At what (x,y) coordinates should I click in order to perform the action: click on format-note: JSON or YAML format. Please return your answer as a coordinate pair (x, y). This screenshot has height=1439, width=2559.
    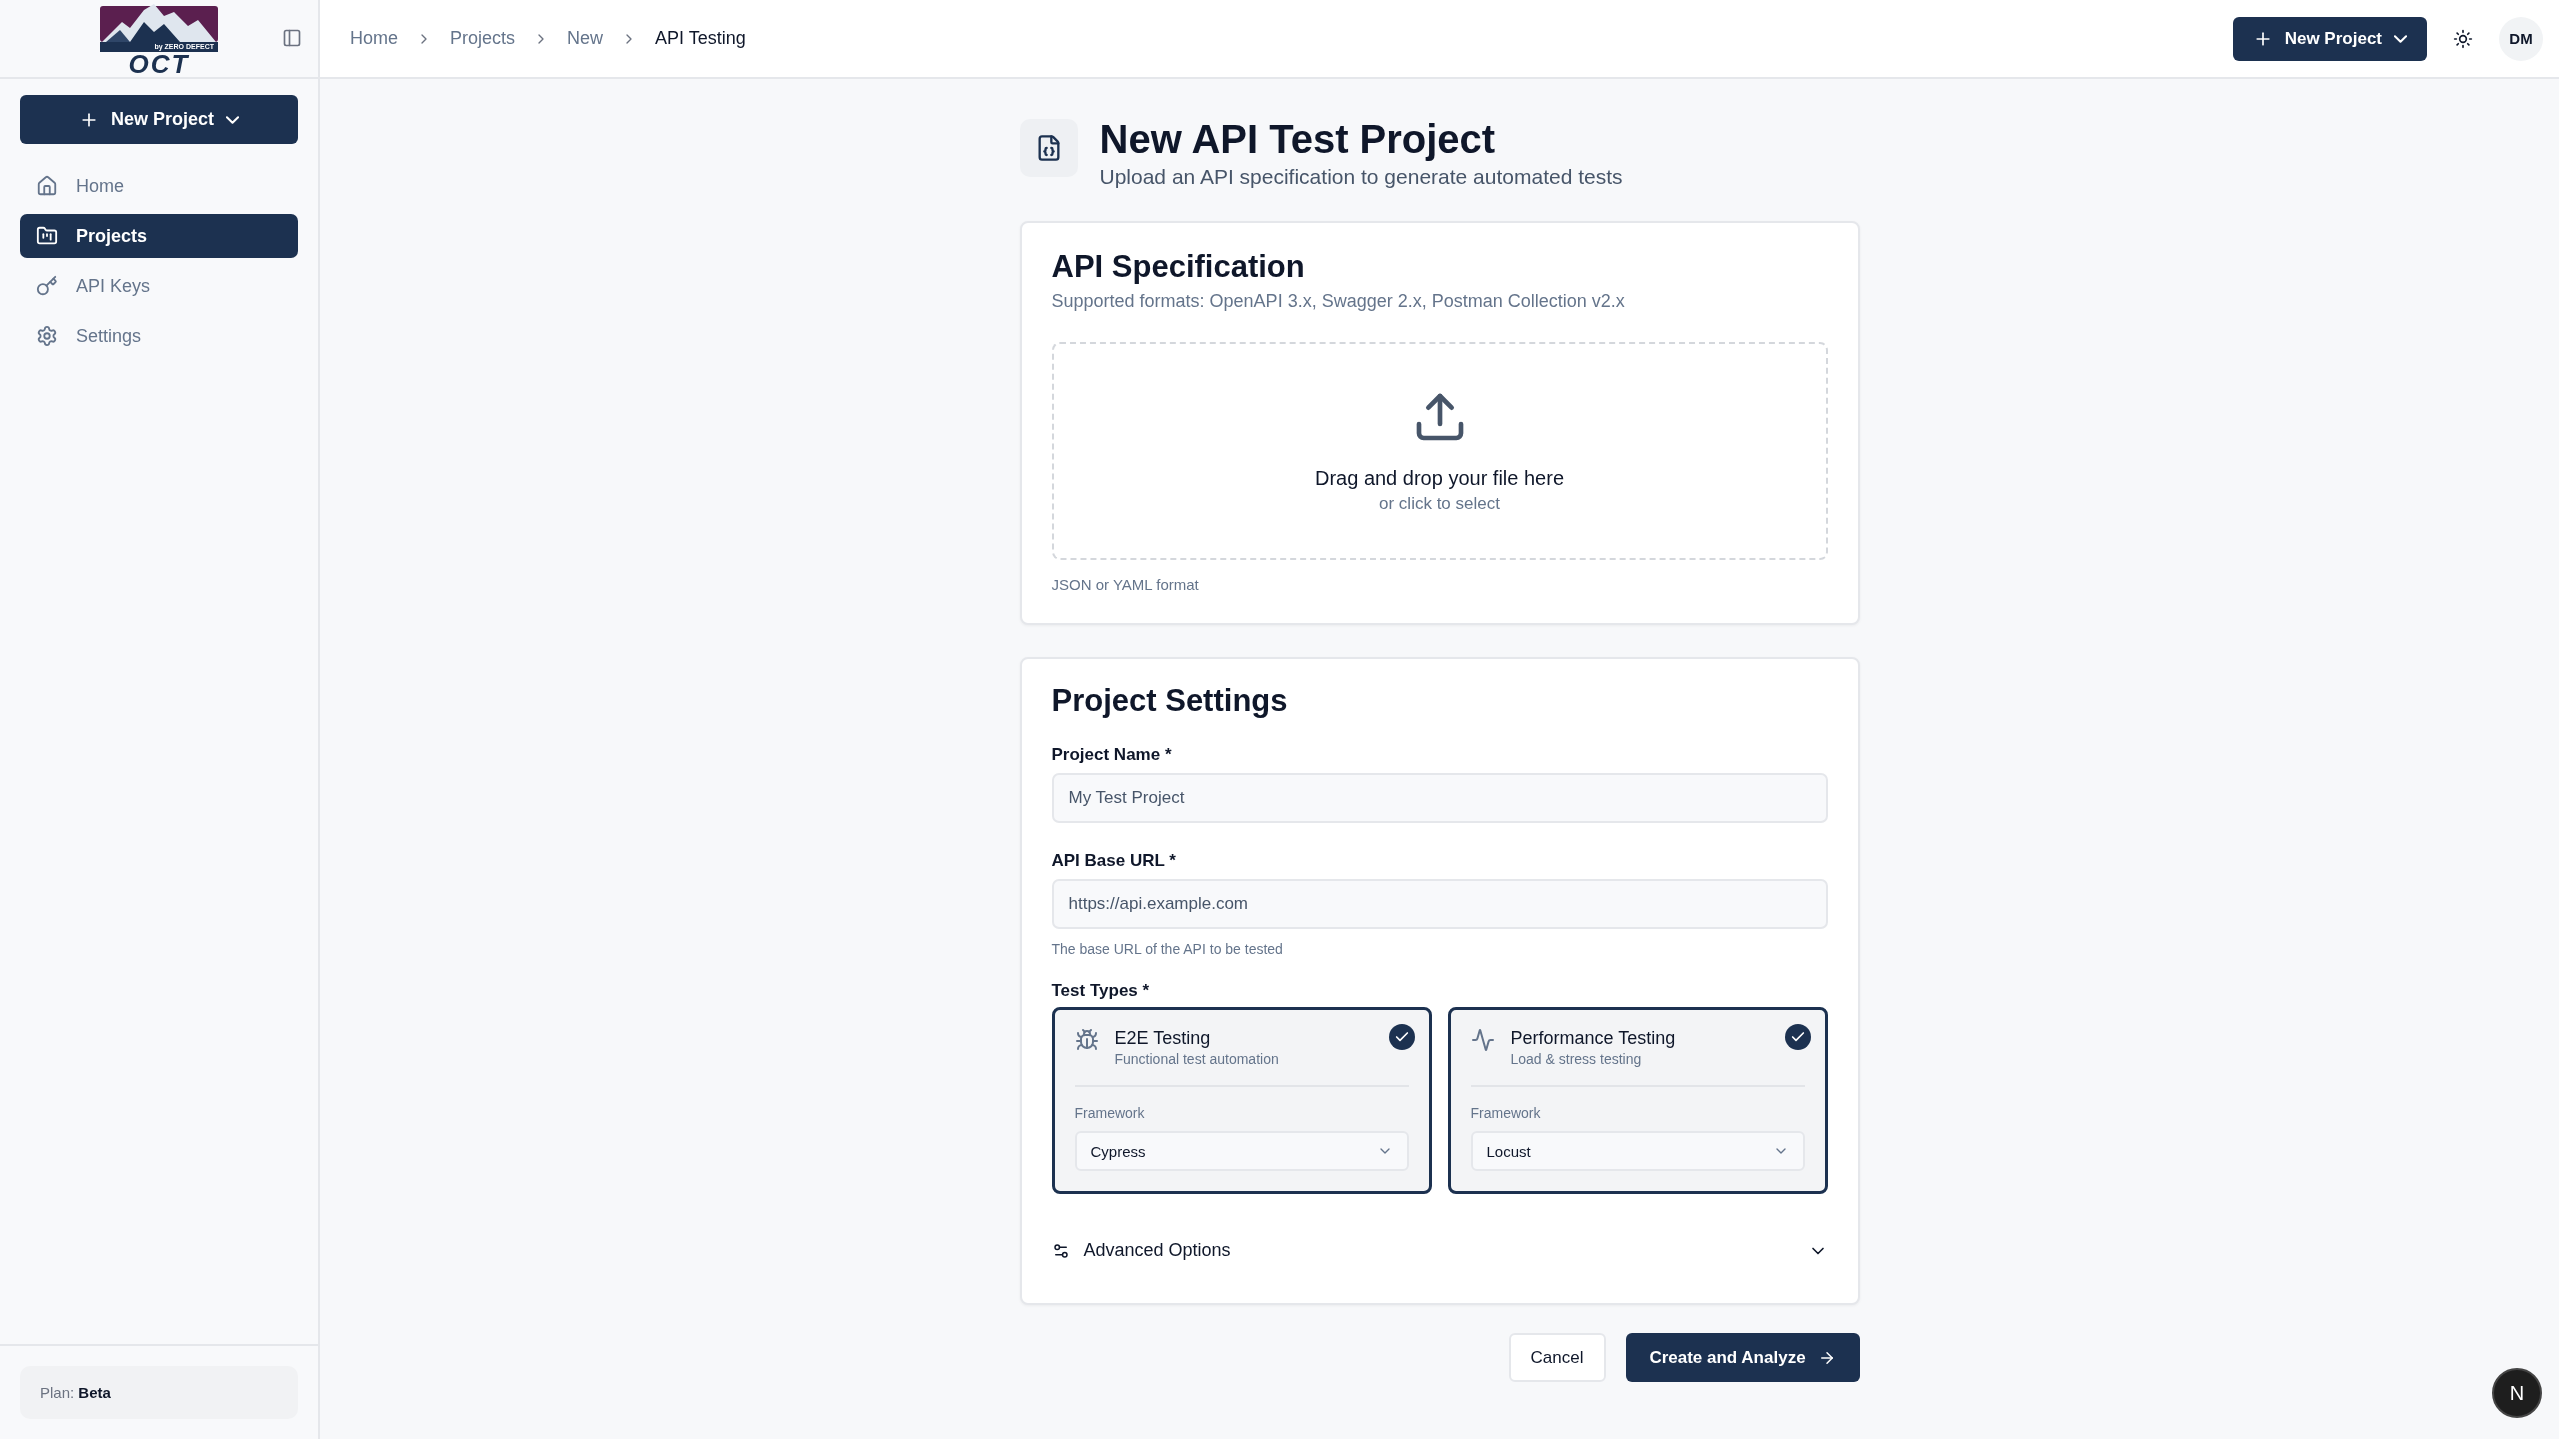
    Looking at the image, I should click on (1125, 584).